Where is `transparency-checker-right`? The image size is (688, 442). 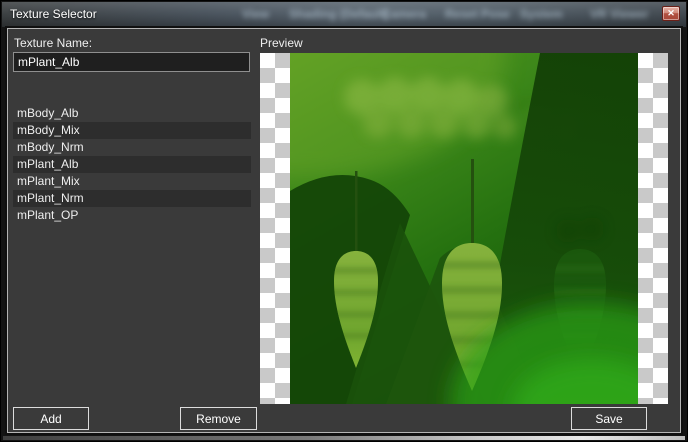 transparency-checker-right is located at coordinates (653, 228).